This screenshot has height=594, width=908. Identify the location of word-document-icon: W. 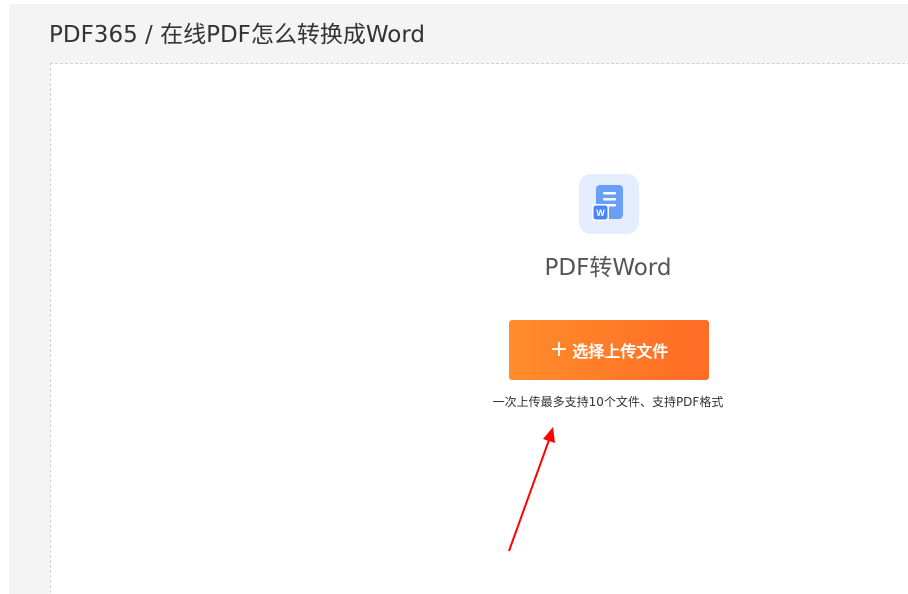
(609, 204).